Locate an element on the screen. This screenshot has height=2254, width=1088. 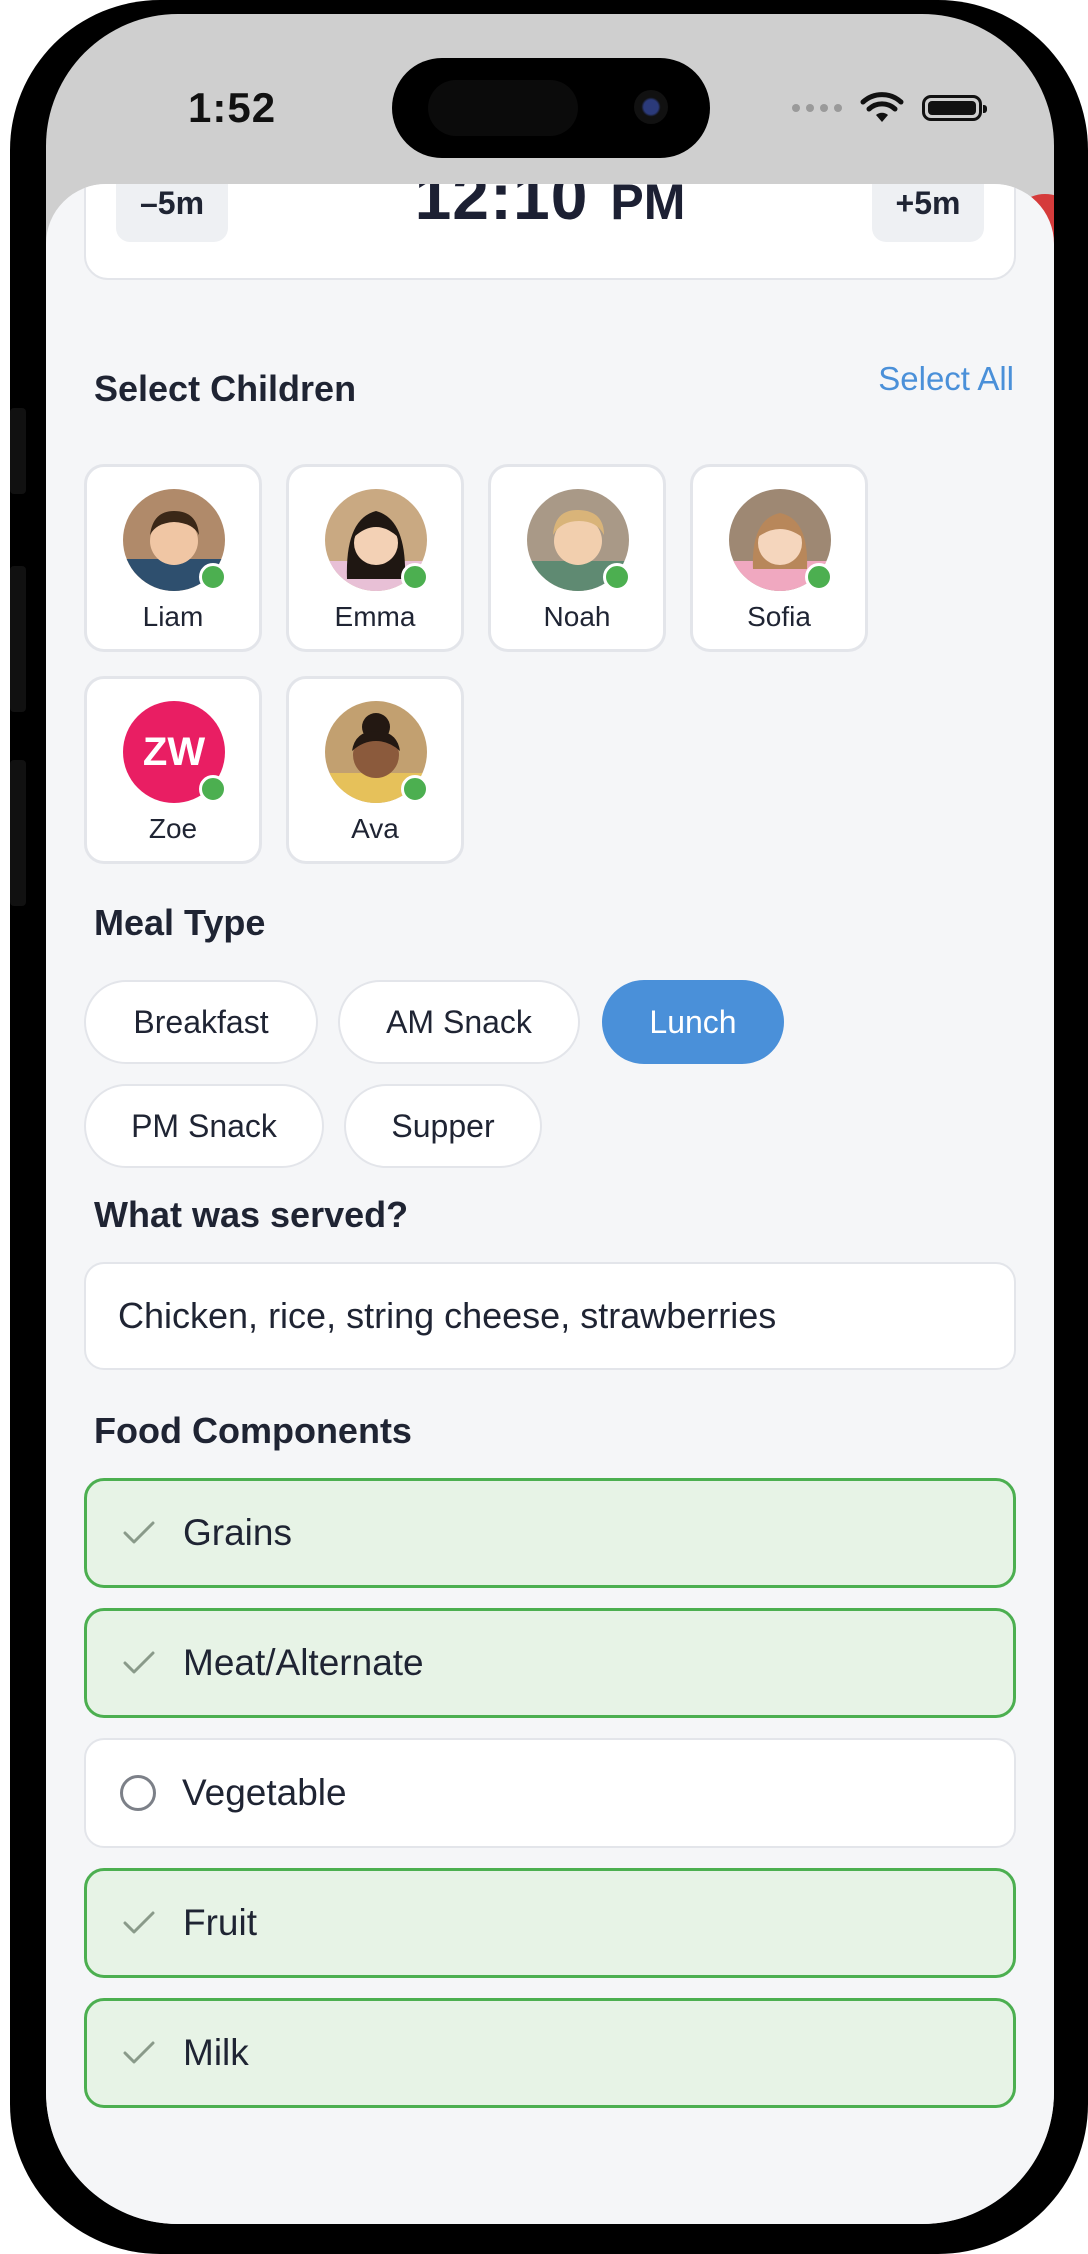
child-name: Liam is located at coordinates (173, 616).